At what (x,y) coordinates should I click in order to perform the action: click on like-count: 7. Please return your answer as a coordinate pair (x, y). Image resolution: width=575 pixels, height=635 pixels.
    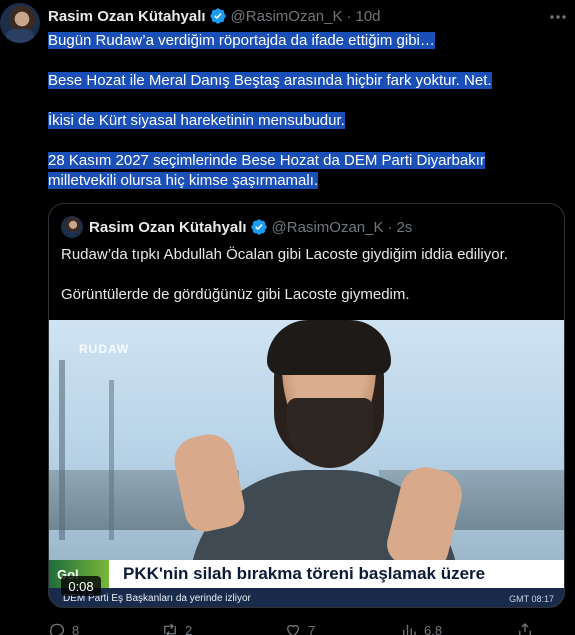
    Looking at the image, I should click on (312, 628).